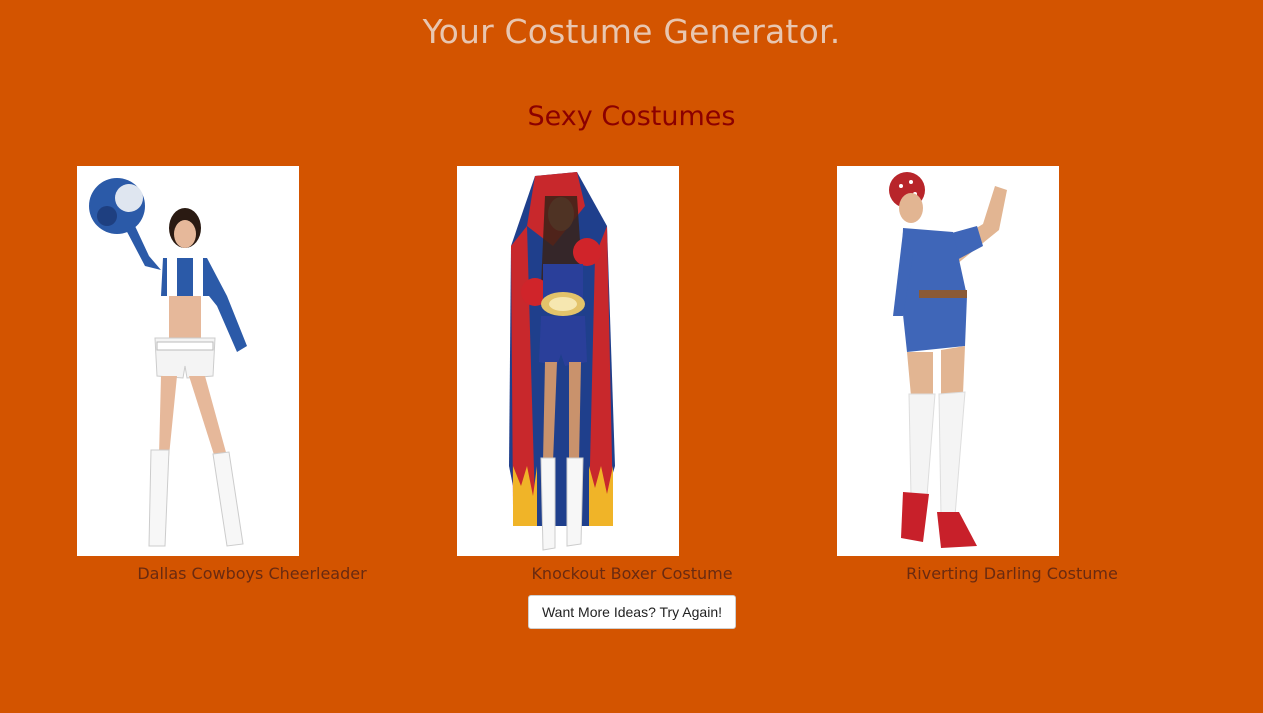 The width and height of the screenshot is (1263, 713). What do you see at coordinates (632, 612) in the screenshot?
I see `try-again-button: Want More Ideas? Try Again!` at bounding box center [632, 612].